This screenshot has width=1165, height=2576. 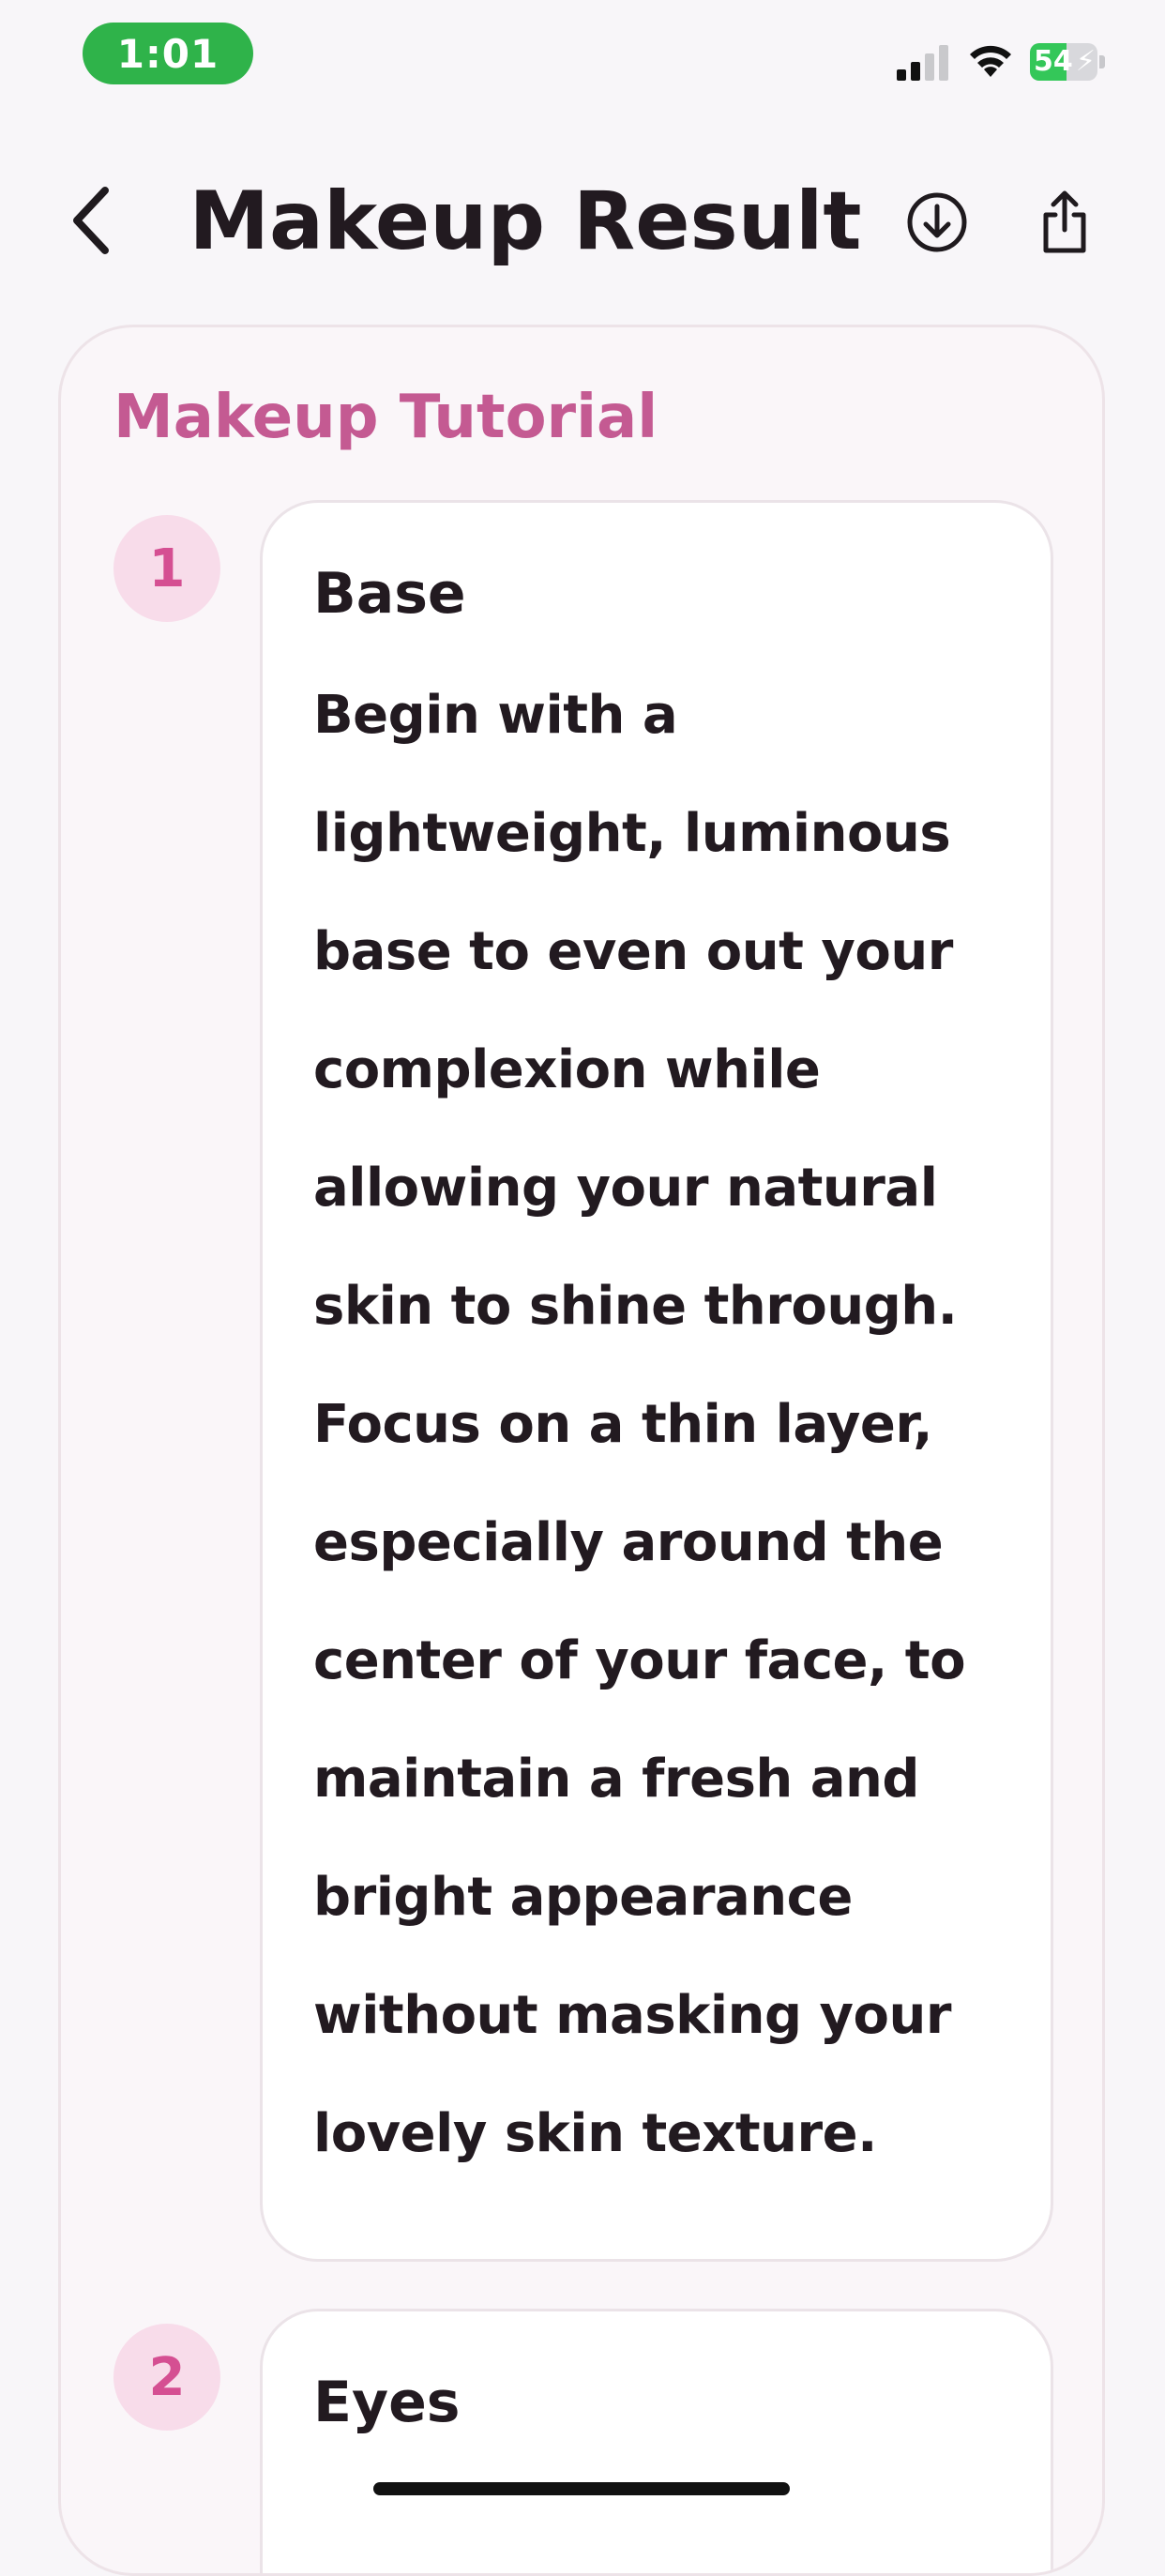 What do you see at coordinates (387, 2402) in the screenshot?
I see `step-title: Eyes` at bounding box center [387, 2402].